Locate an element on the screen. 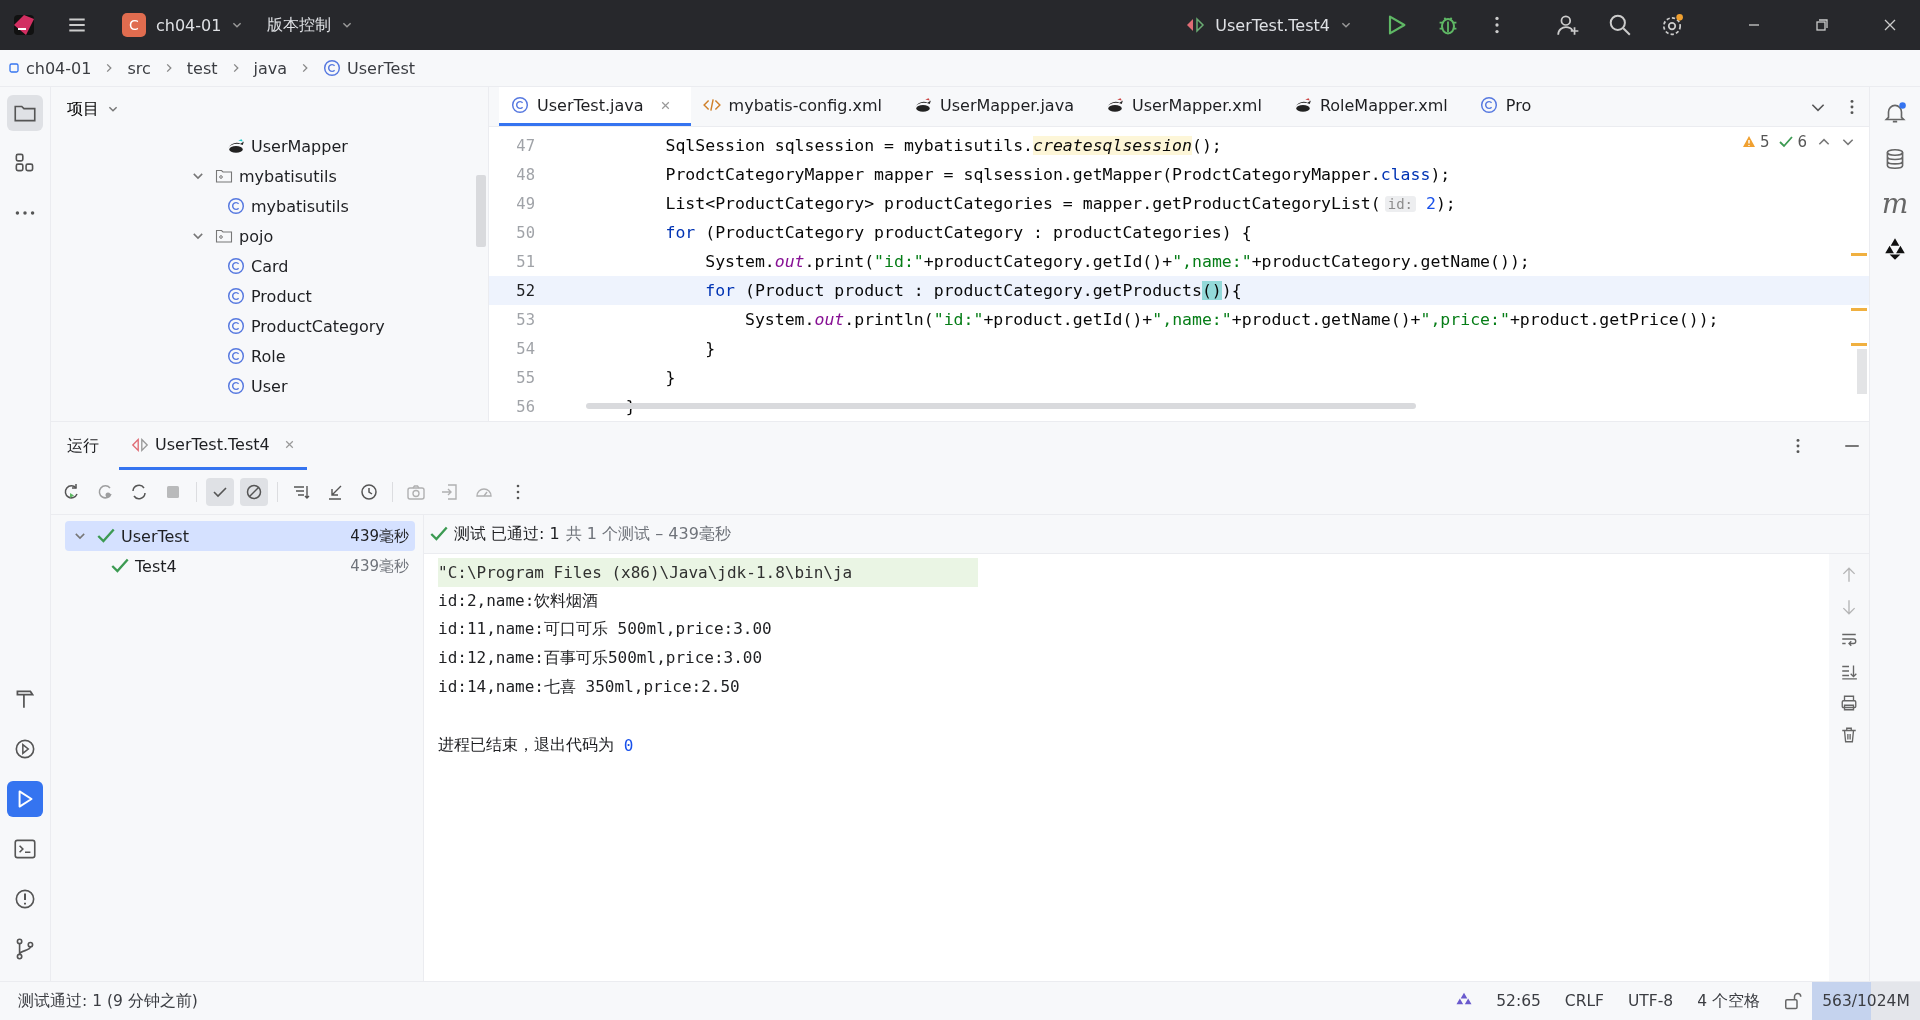 This screenshot has width=1920, height=1020. print-icon is located at coordinates (1849, 703).